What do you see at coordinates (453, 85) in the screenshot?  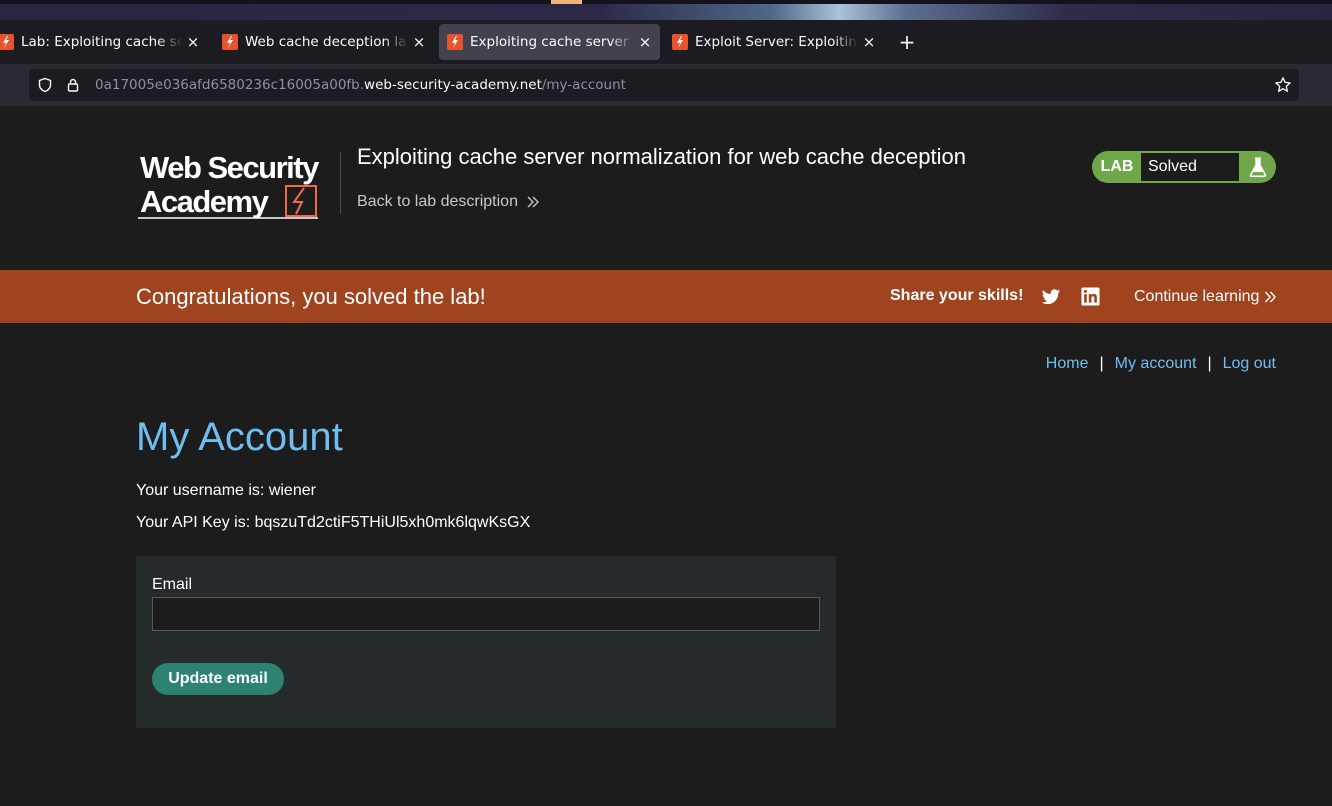 I see `url-host: web-security-academy.net` at bounding box center [453, 85].